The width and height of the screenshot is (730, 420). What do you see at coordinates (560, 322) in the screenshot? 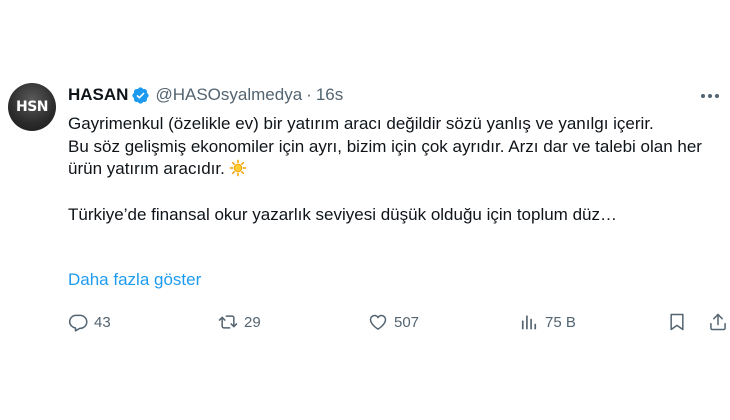
I see `view-count: 75 B` at bounding box center [560, 322].